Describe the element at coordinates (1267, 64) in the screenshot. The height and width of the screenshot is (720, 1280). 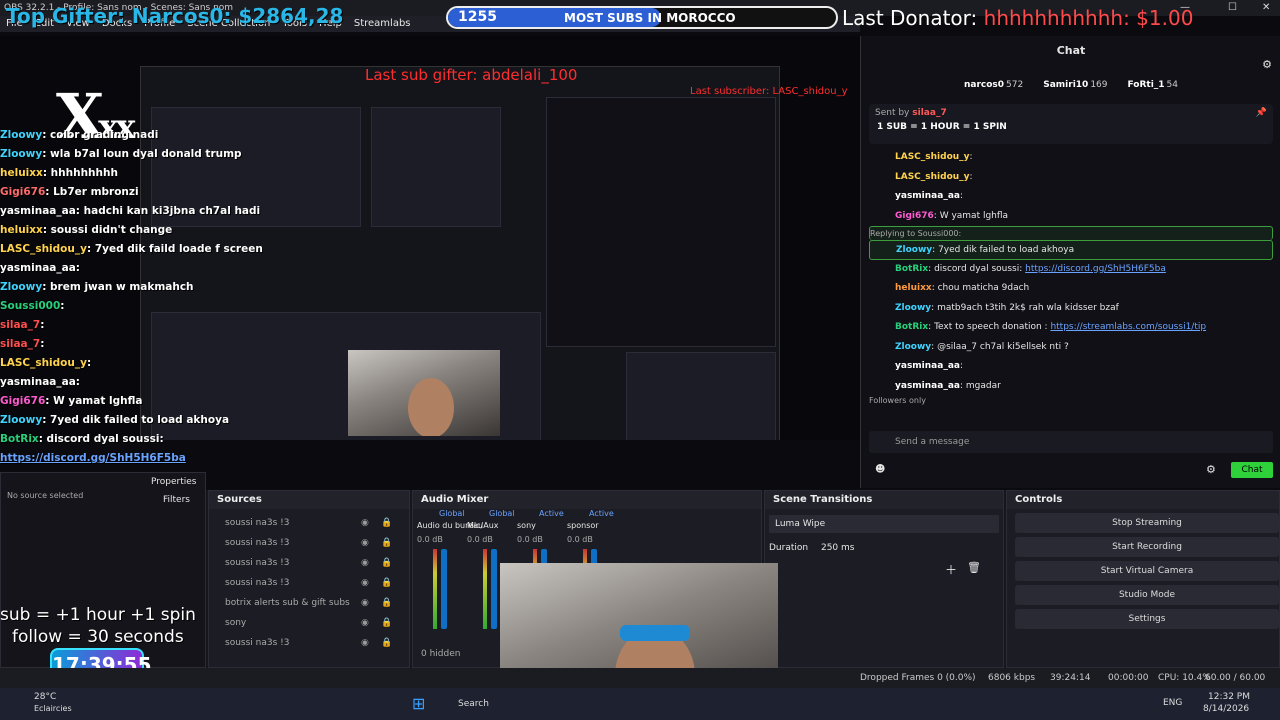
I see `chat-settings-icon: ⚙` at that location.